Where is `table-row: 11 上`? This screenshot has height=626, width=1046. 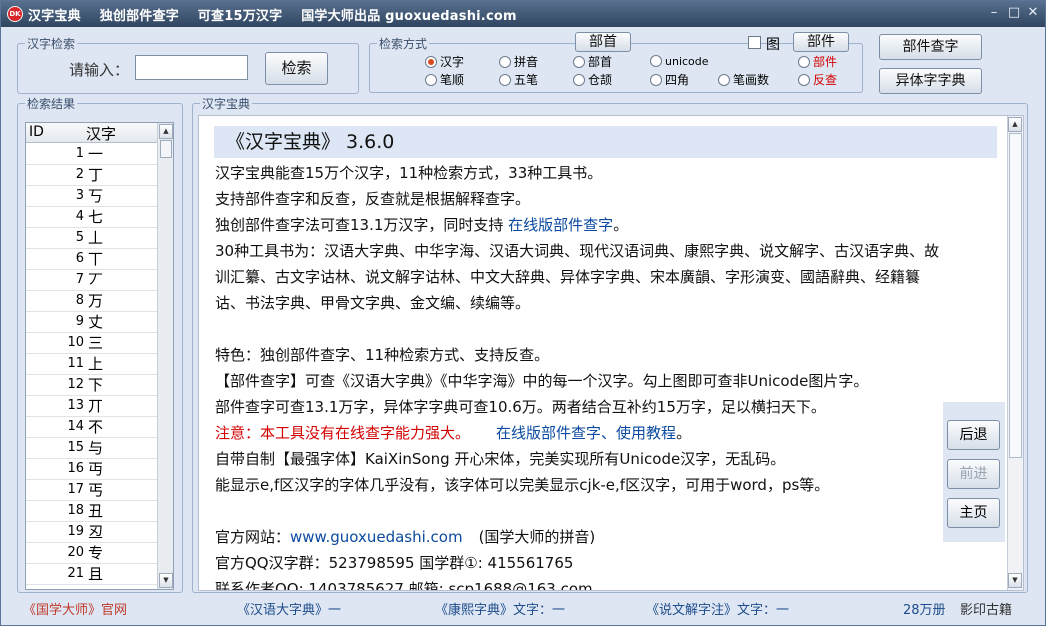 table-row: 11 上 is located at coordinates (91, 364).